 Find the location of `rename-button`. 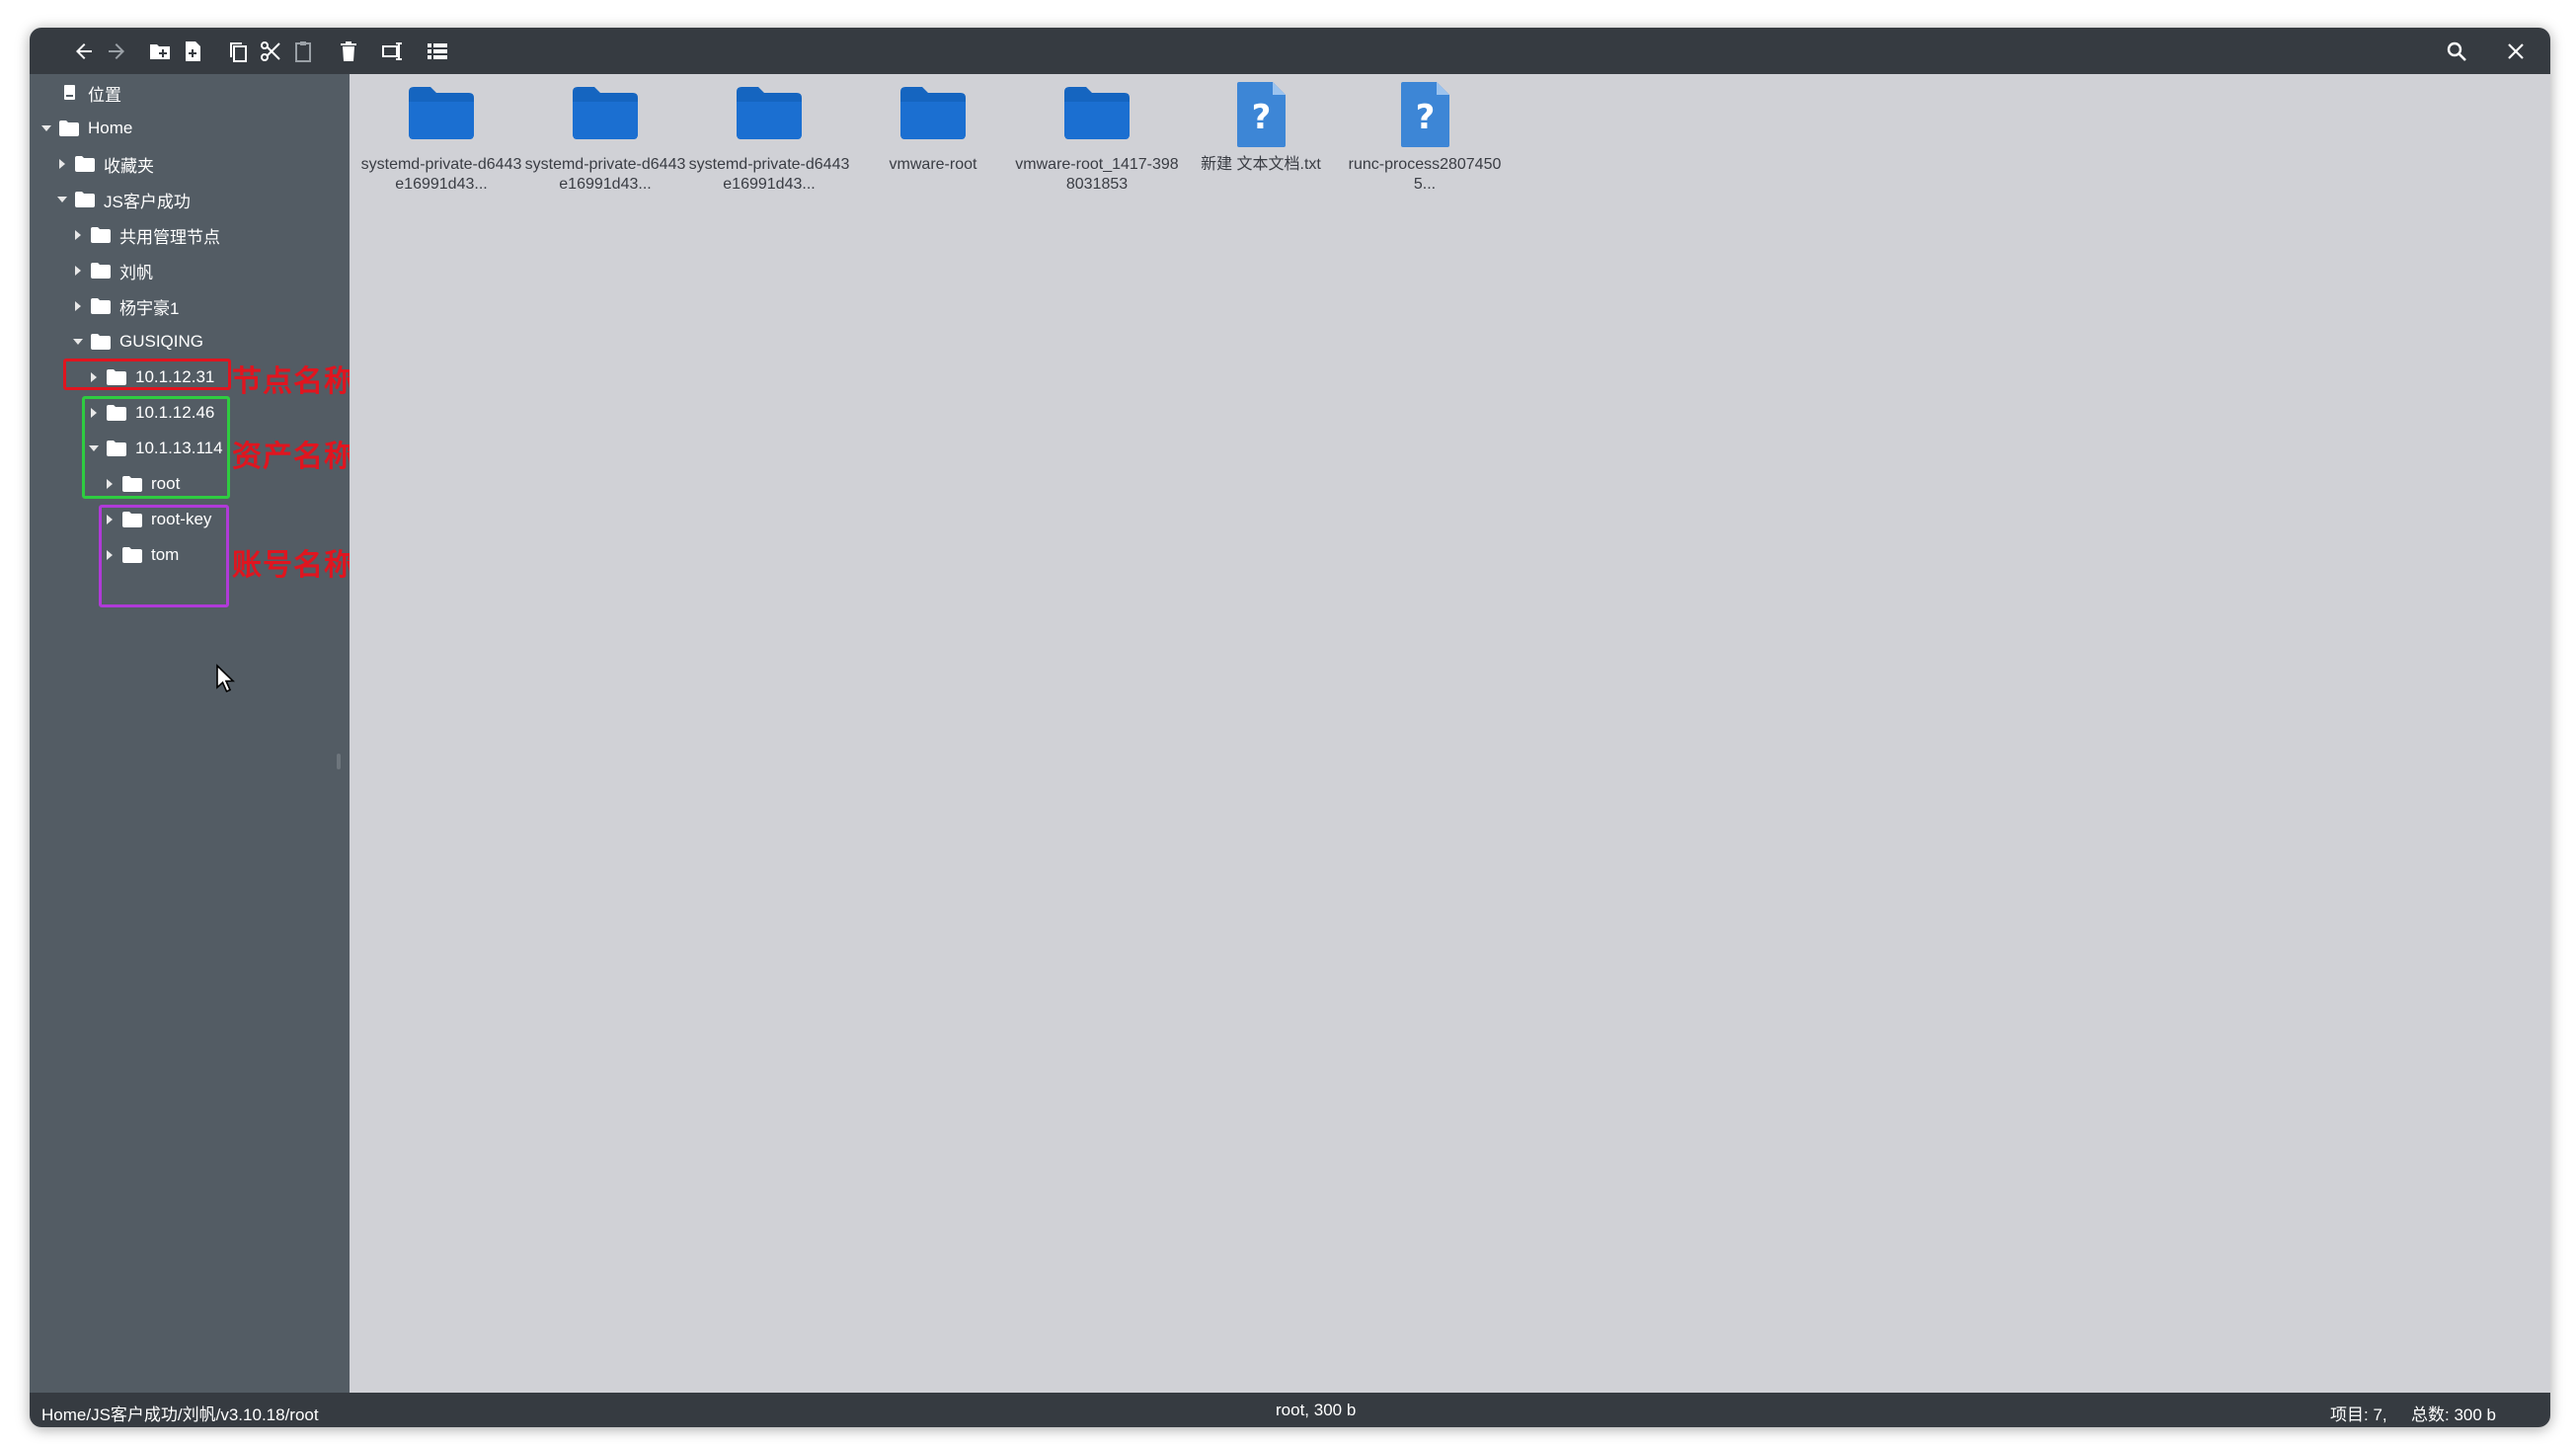

rename-button is located at coordinates (393, 51).